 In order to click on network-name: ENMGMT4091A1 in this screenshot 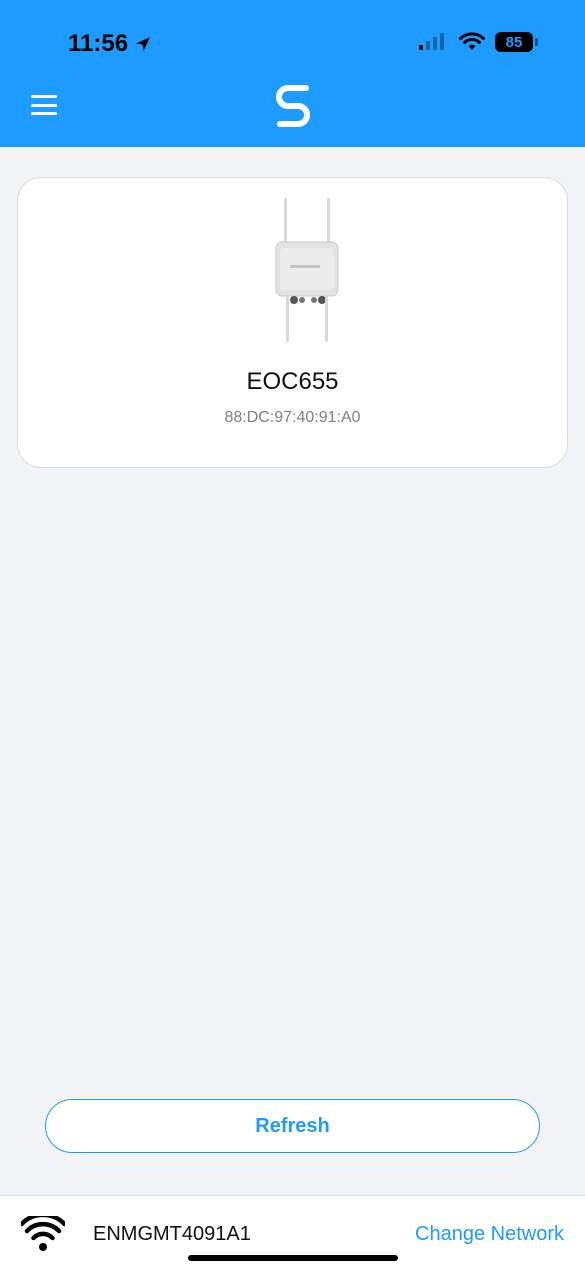, I will do `click(172, 1234)`.